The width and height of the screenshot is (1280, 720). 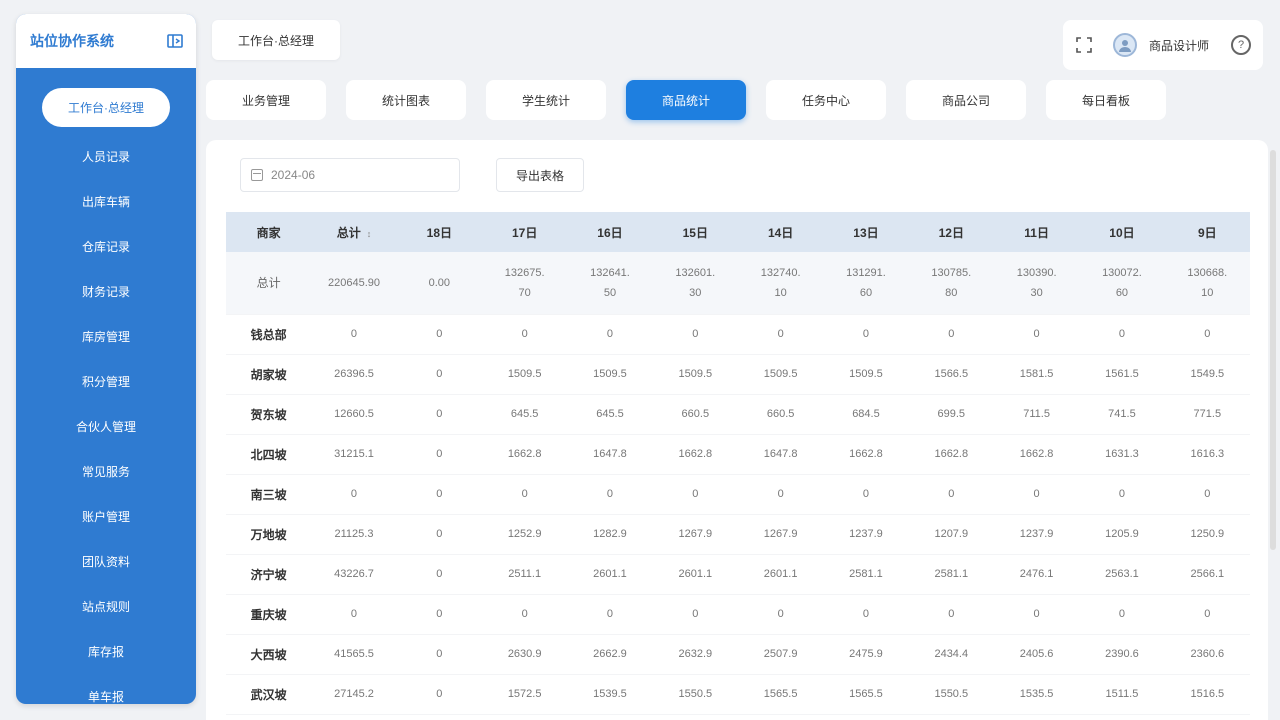 What do you see at coordinates (546, 100) in the screenshot?
I see `tab-students: 学生统计` at bounding box center [546, 100].